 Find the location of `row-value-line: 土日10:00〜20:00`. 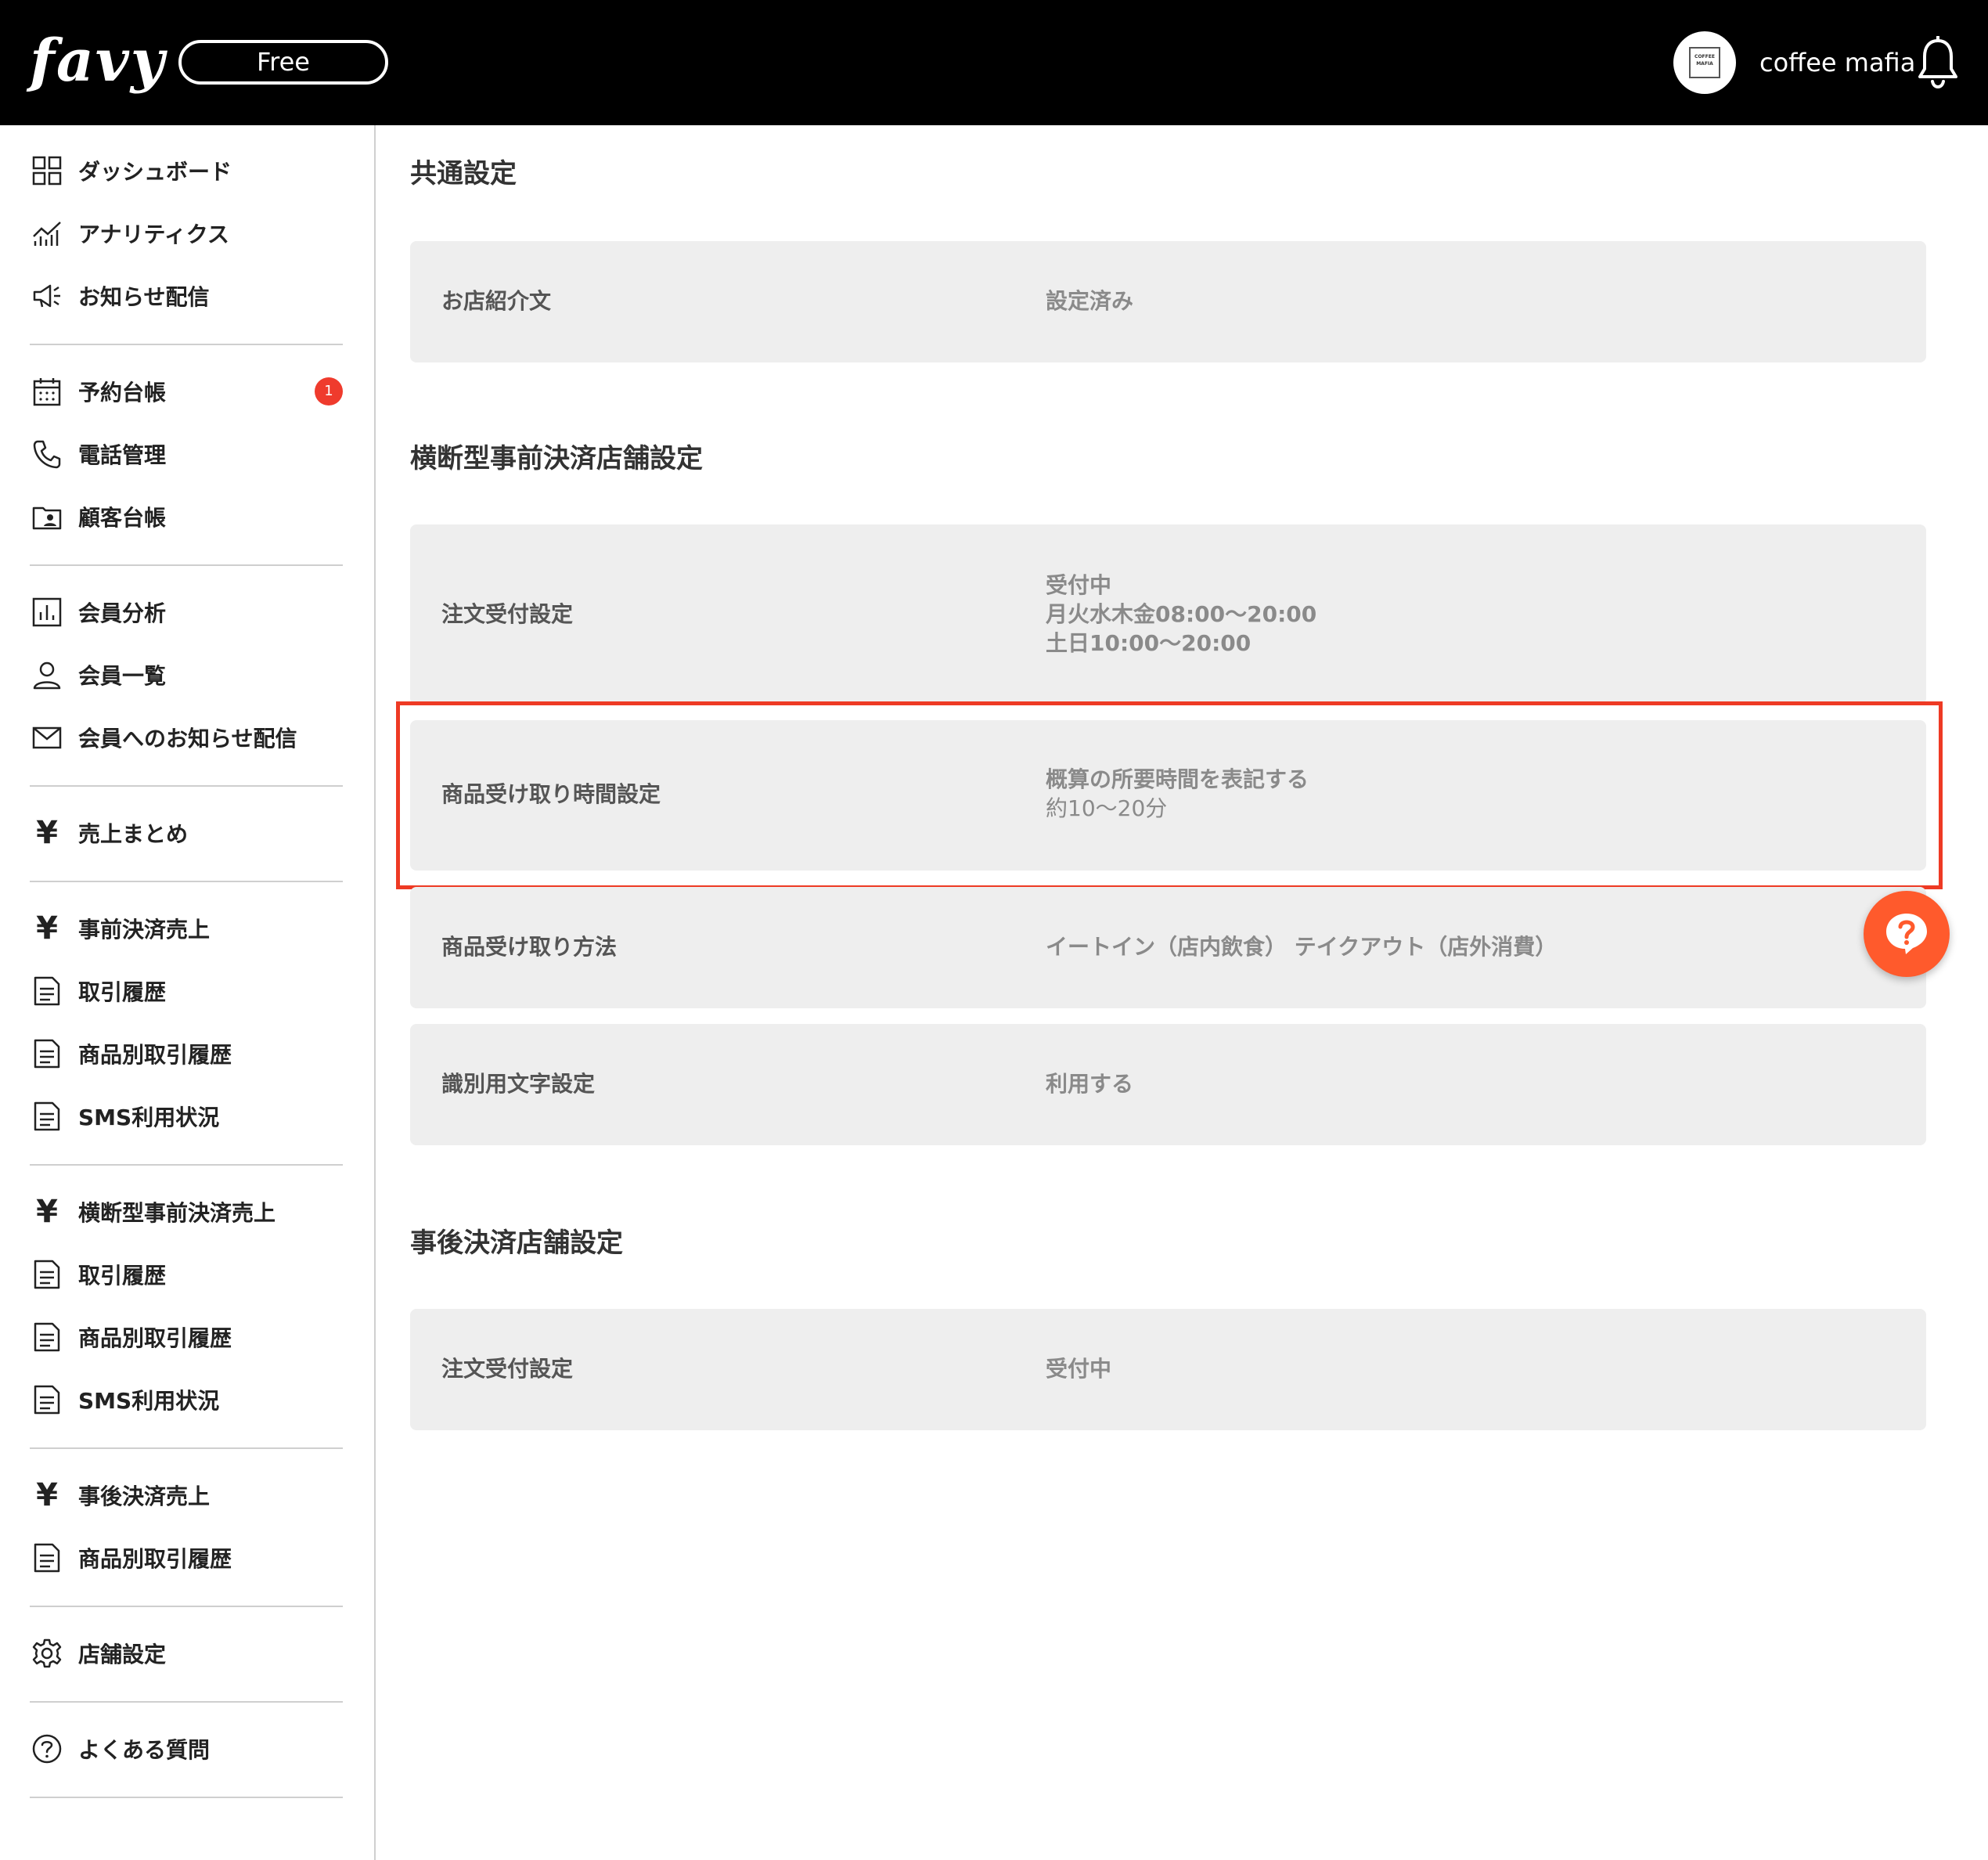

row-value-line: 土日10:00〜20:00 is located at coordinates (1149, 643).